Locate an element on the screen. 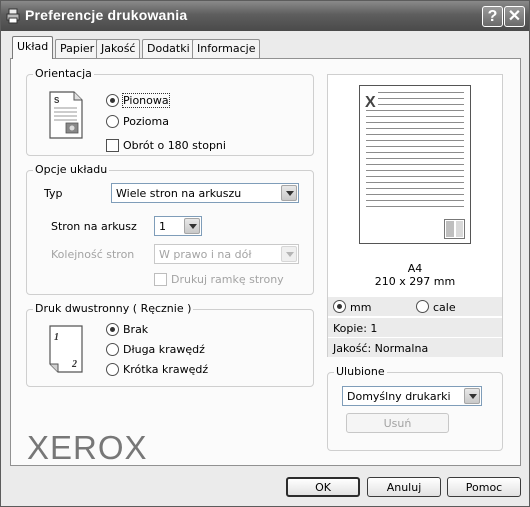 Image resolution: width=530 pixels, height=507 pixels. help-button: Pomoc is located at coordinates (484, 487).